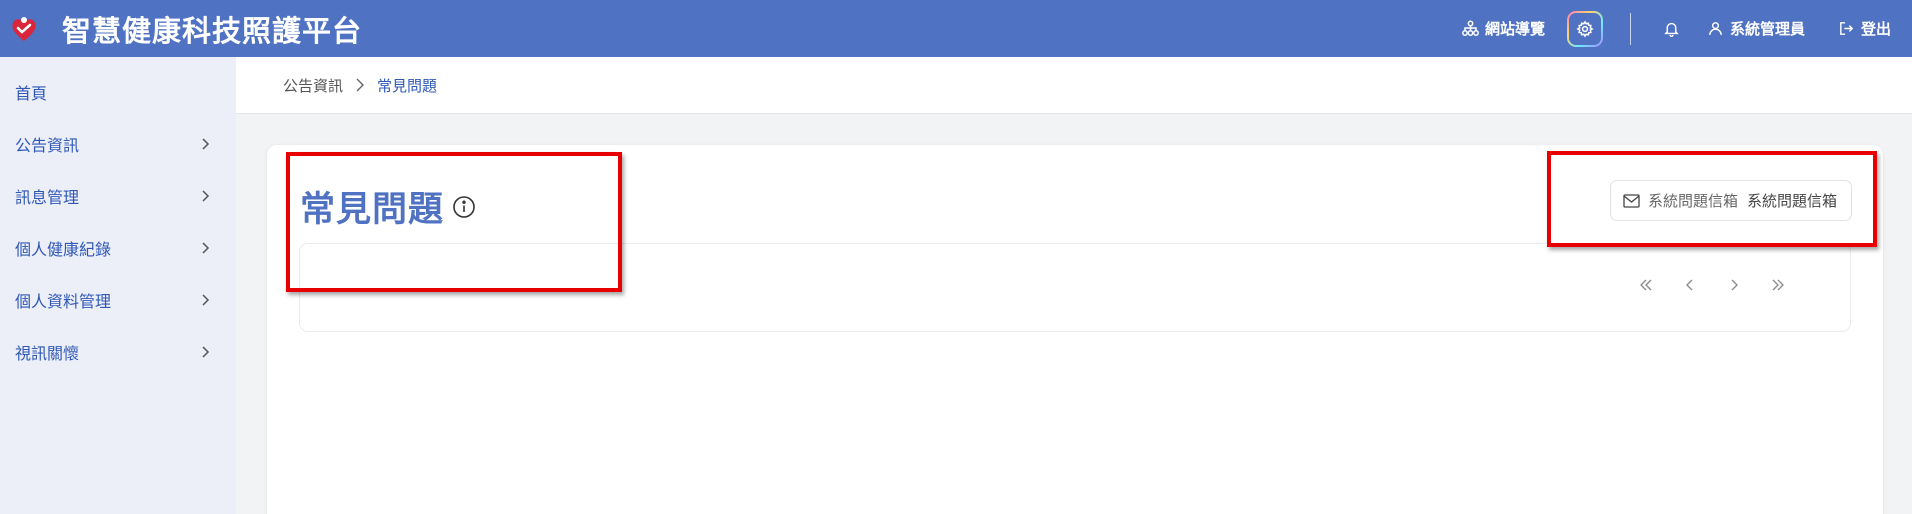 The image size is (1912, 514). I want to click on prev-page-icon, so click(1690, 285).